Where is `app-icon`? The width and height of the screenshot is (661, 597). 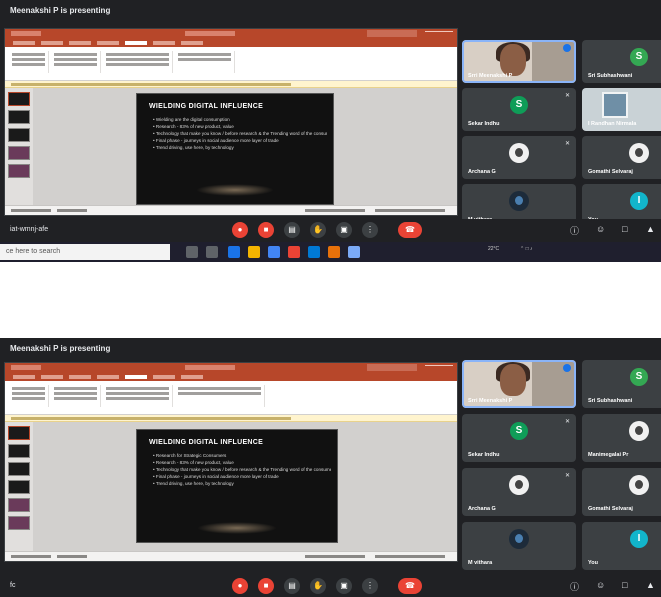
app-icon is located at coordinates (354, 252).